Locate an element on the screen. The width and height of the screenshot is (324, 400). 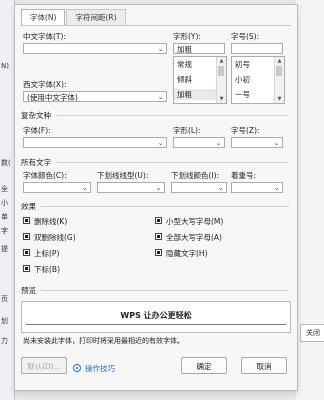
western-font-select: (使用中文字体) ⌄ is located at coordinates (95, 96).